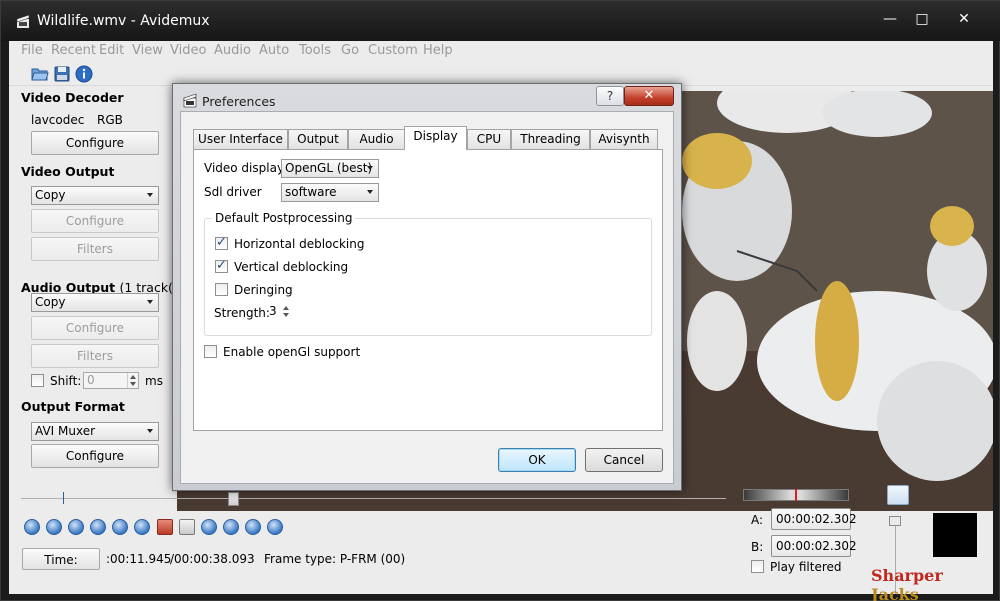  I want to click on video-display-select: OpenGL (best), so click(330, 168).